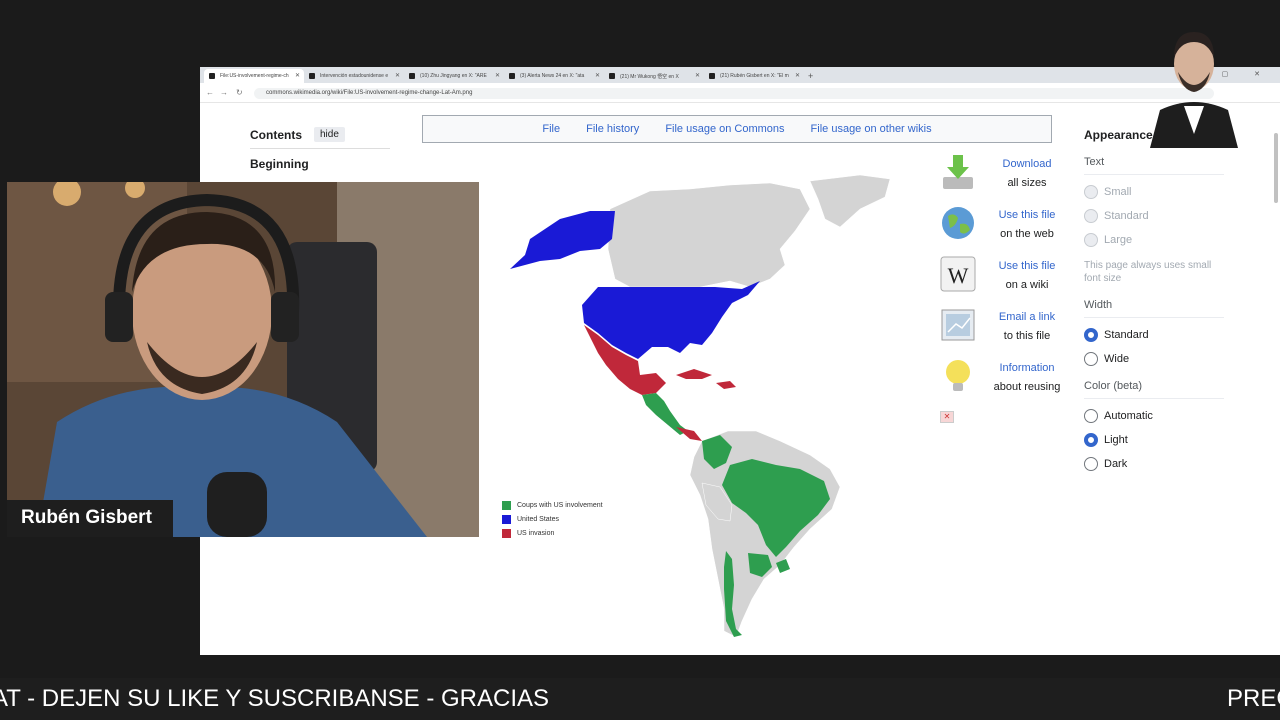  Describe the element at coordinates (1154, 308) in the screenshot. I see `width-section-label: Width` at that location.